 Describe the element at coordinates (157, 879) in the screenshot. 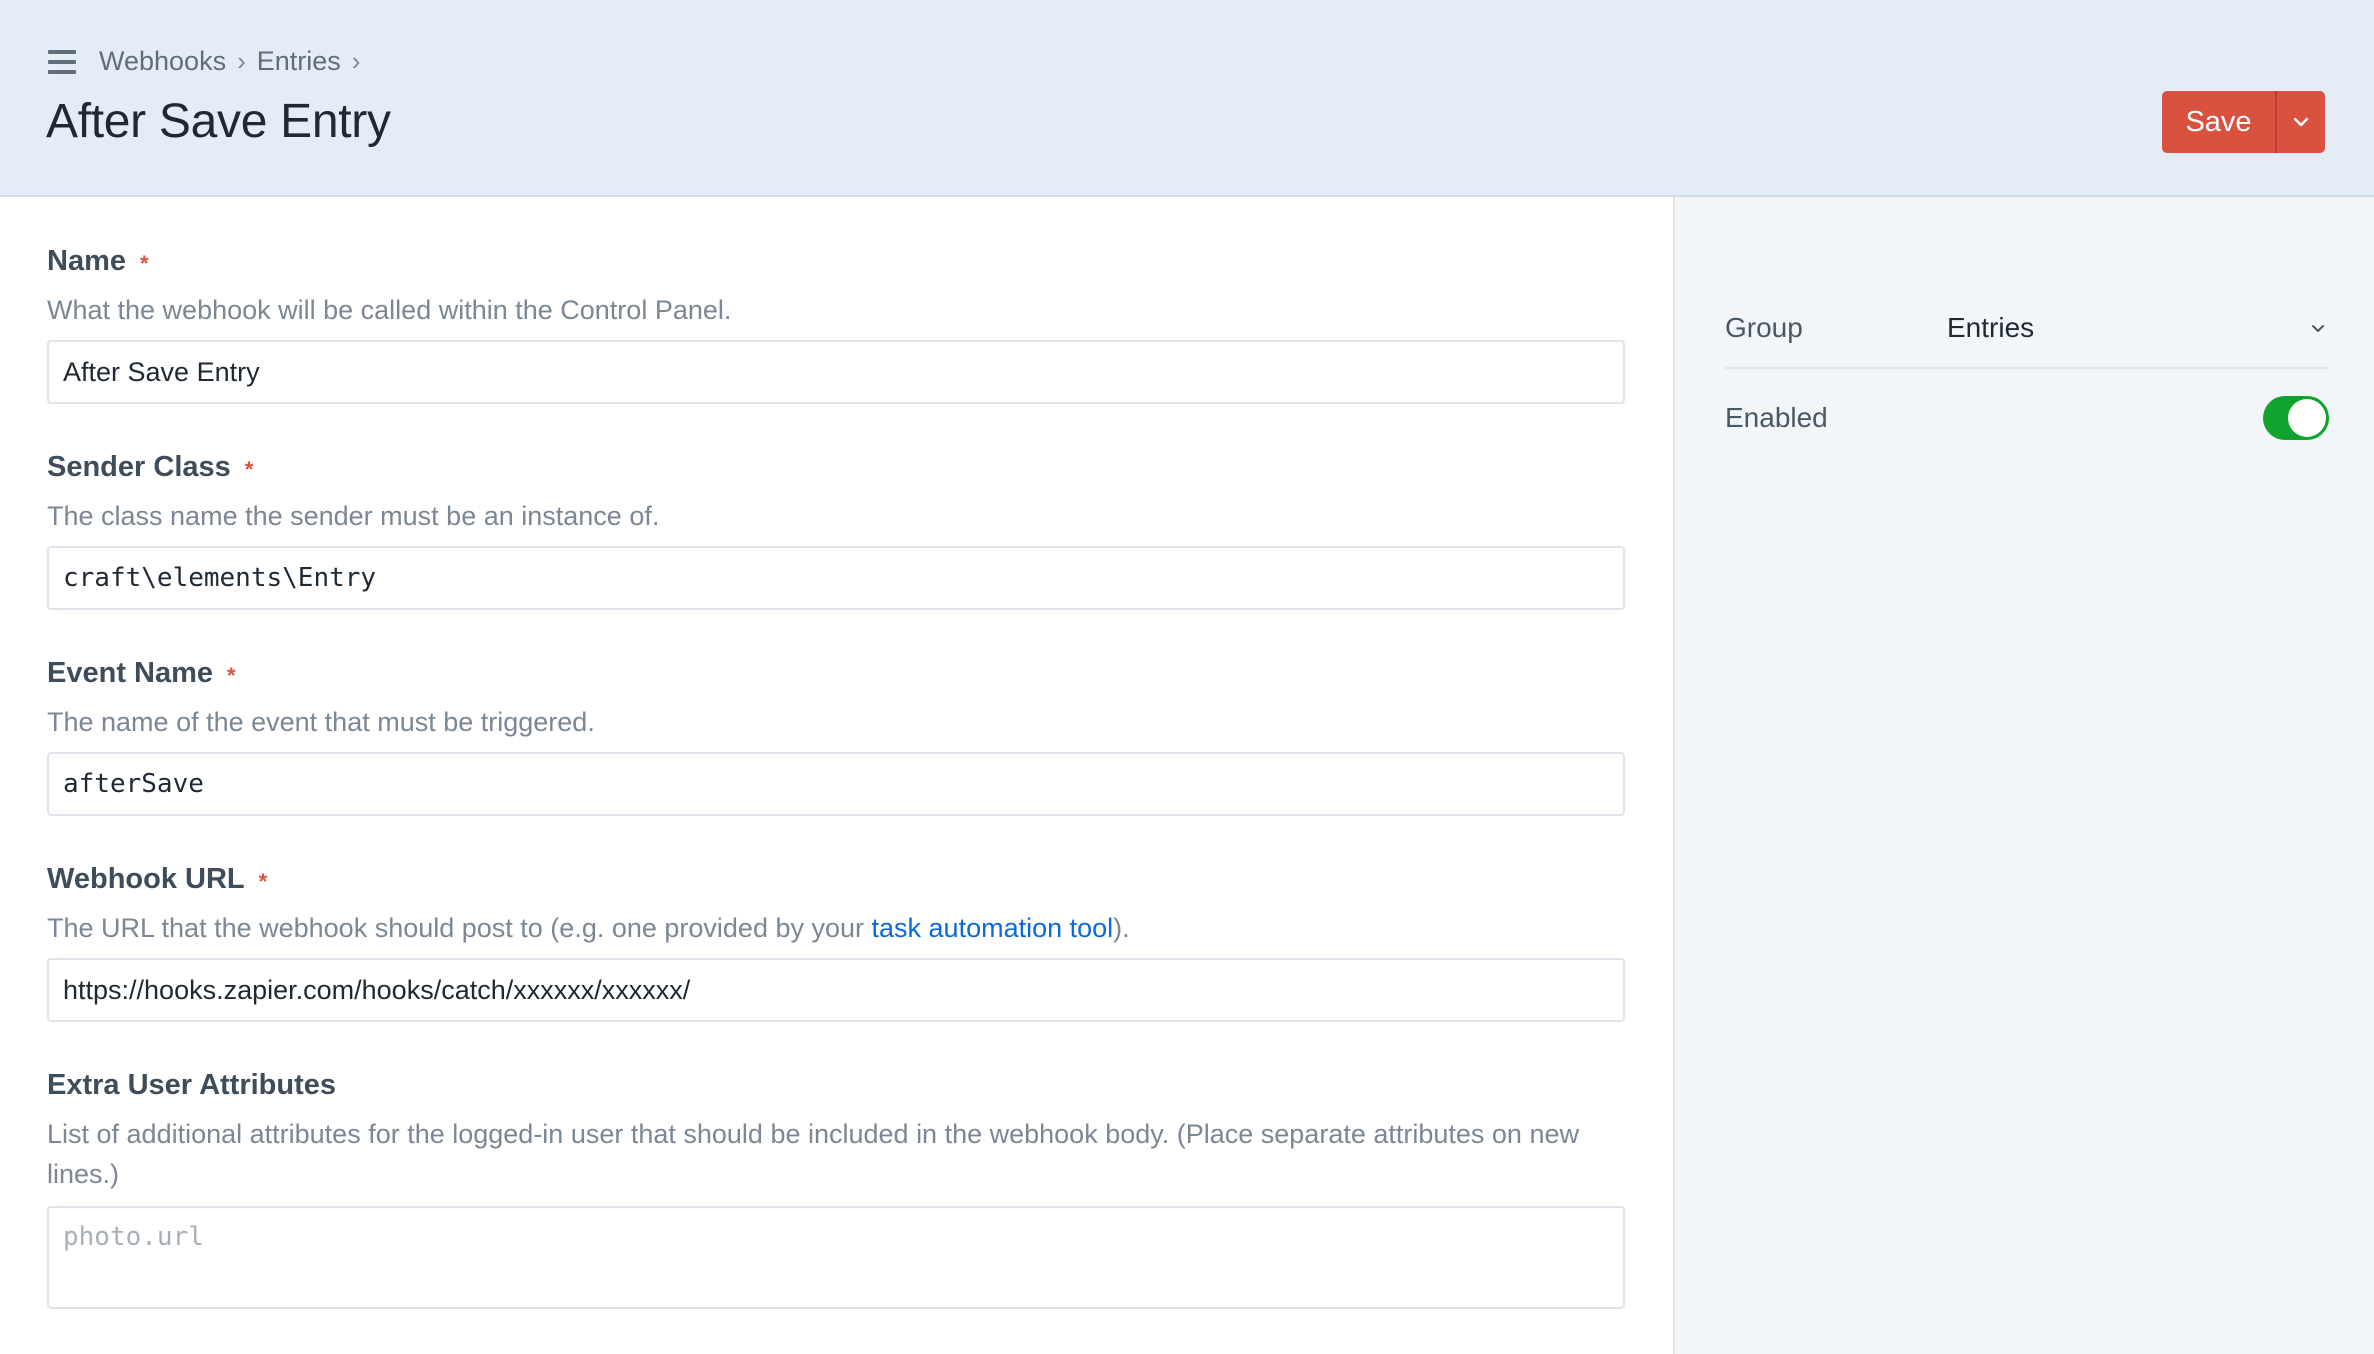

I see `webhook-url-label: Webhook URL *` at that location.